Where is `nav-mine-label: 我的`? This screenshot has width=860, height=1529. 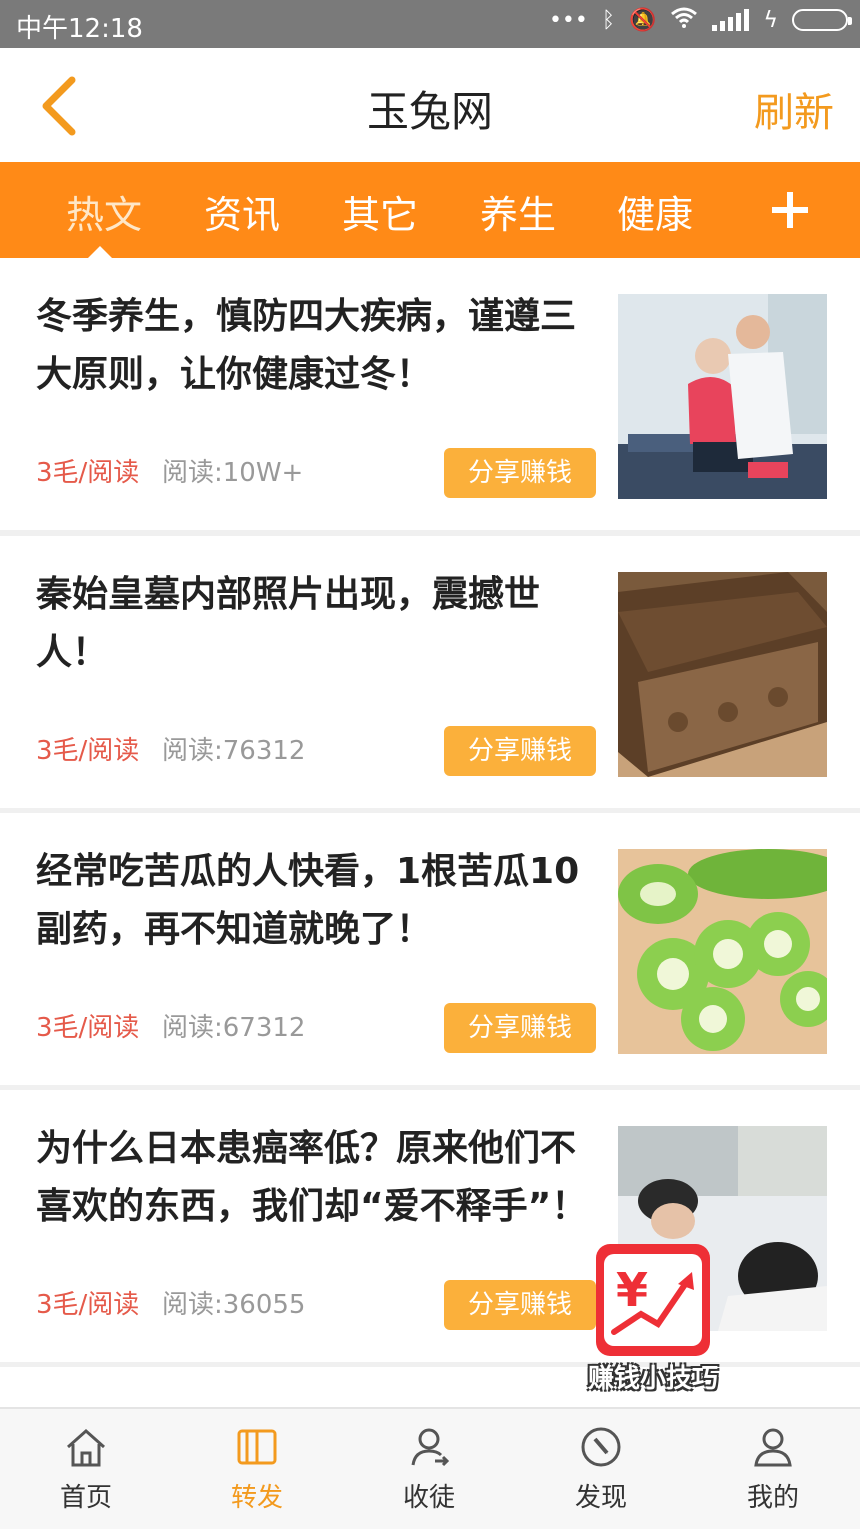 nav-mine-label: 我的 is located at coordinates (772, 1498).